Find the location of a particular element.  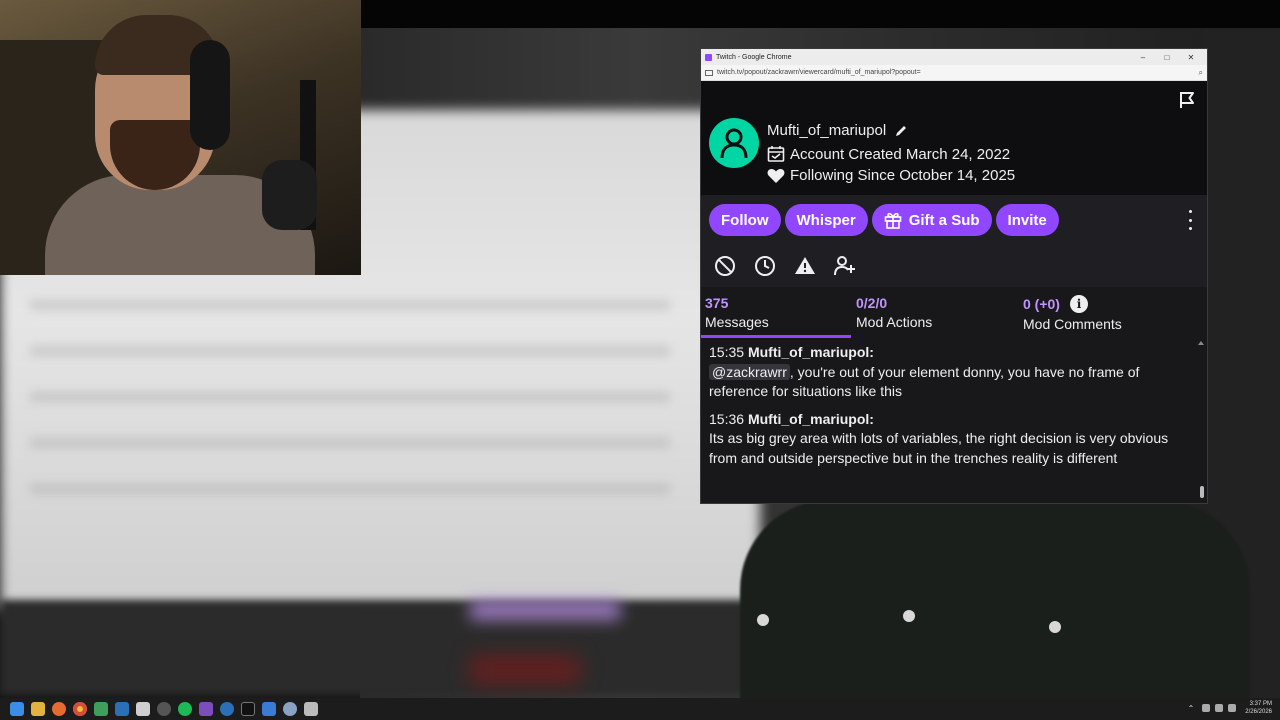

background-red-object is located at coordinates (525, 670).